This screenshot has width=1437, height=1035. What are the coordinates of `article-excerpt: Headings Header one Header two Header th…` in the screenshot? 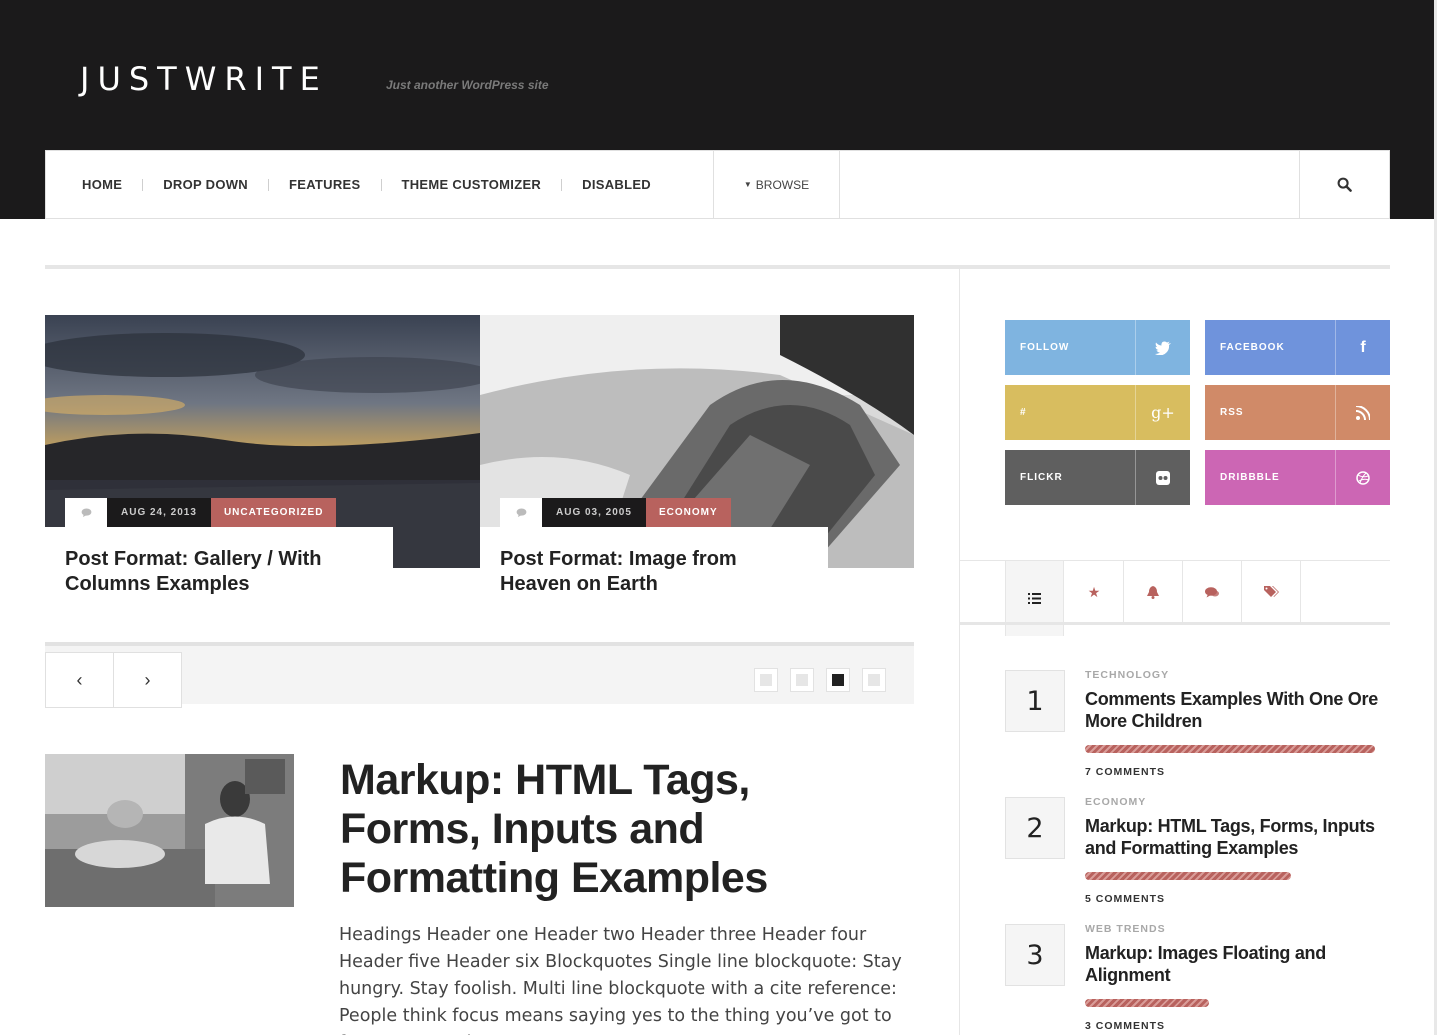 It's located at (620, 980).